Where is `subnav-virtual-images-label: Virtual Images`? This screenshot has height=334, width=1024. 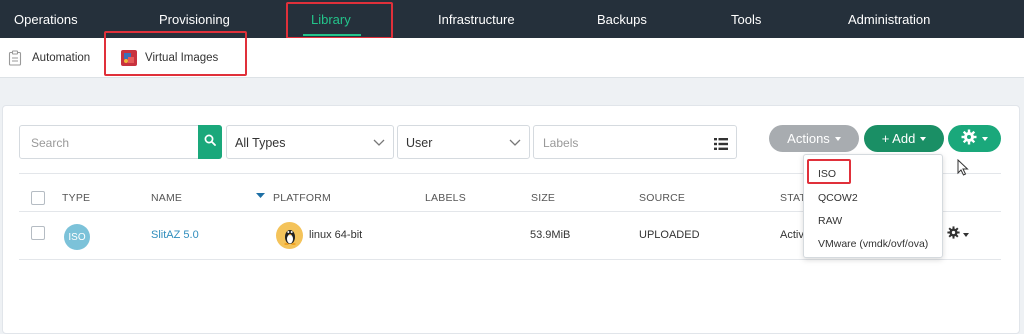 subnav-virtual-images-label: Virtual Images is located at coordinates (182, 58).